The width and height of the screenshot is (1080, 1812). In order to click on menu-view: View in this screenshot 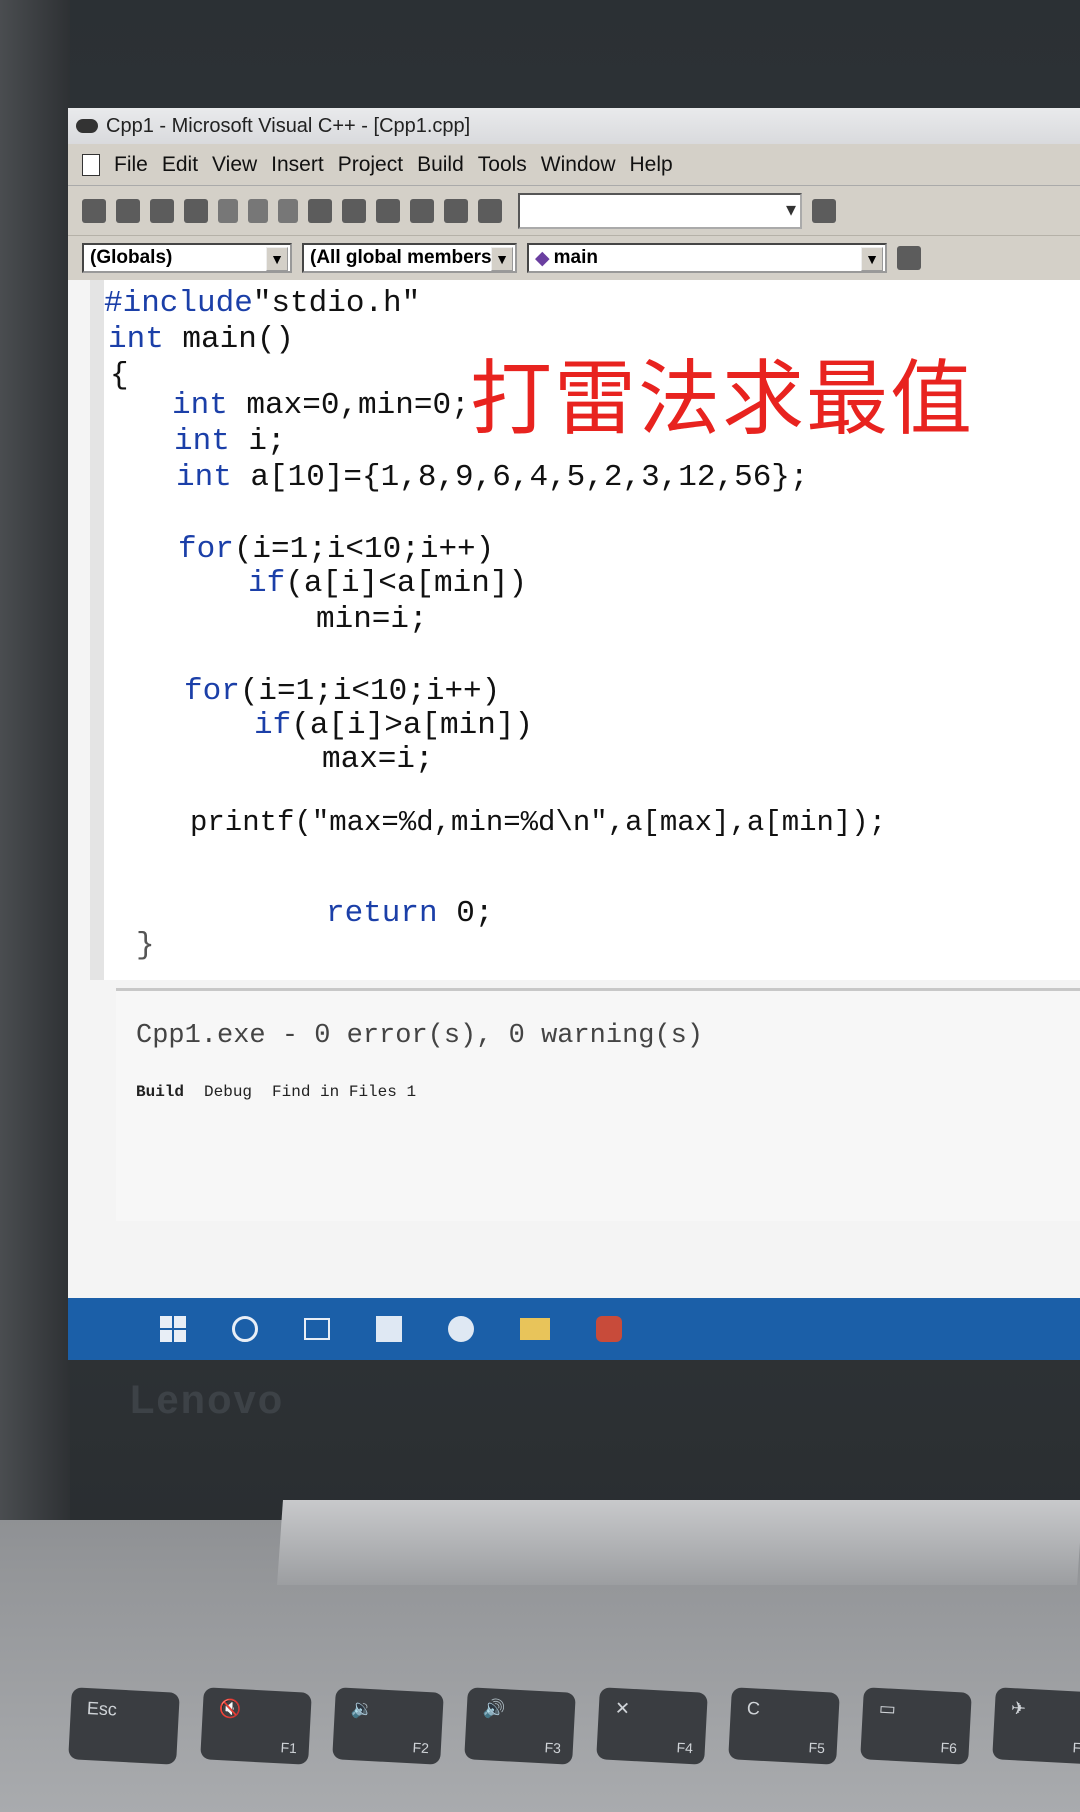, I will do `click(234, 165)`.